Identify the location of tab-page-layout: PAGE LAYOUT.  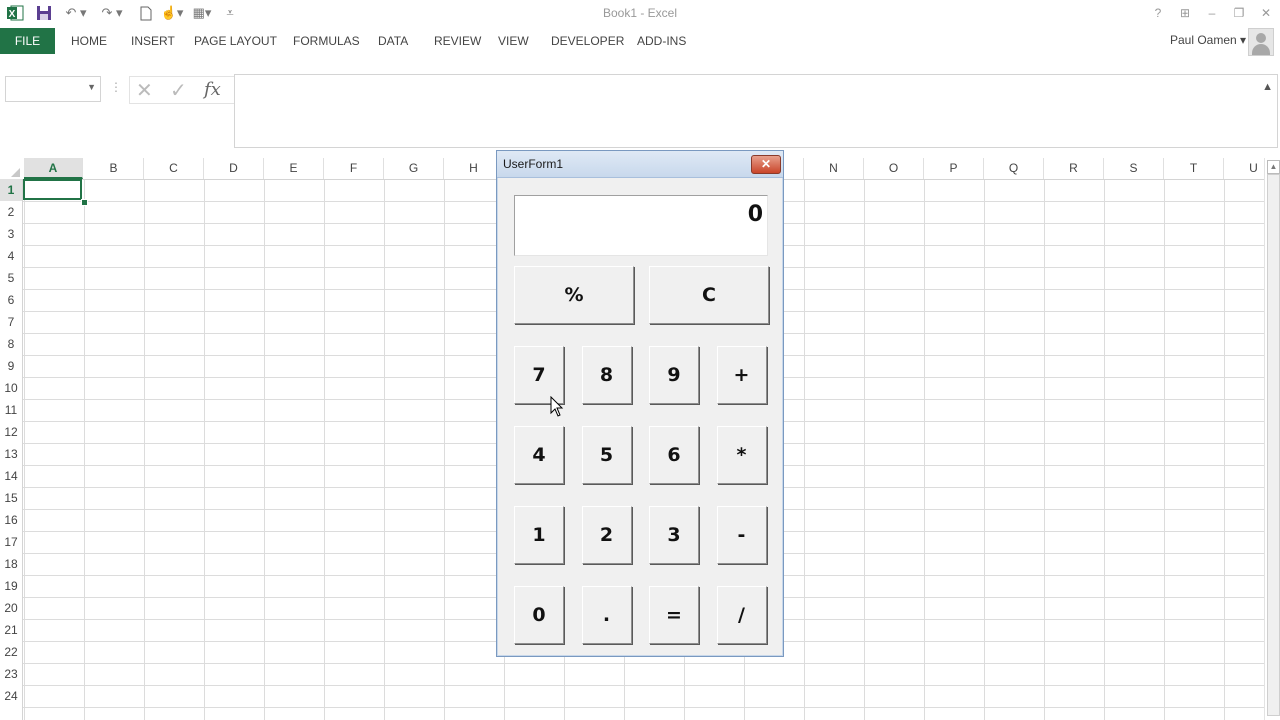
(235, 41).